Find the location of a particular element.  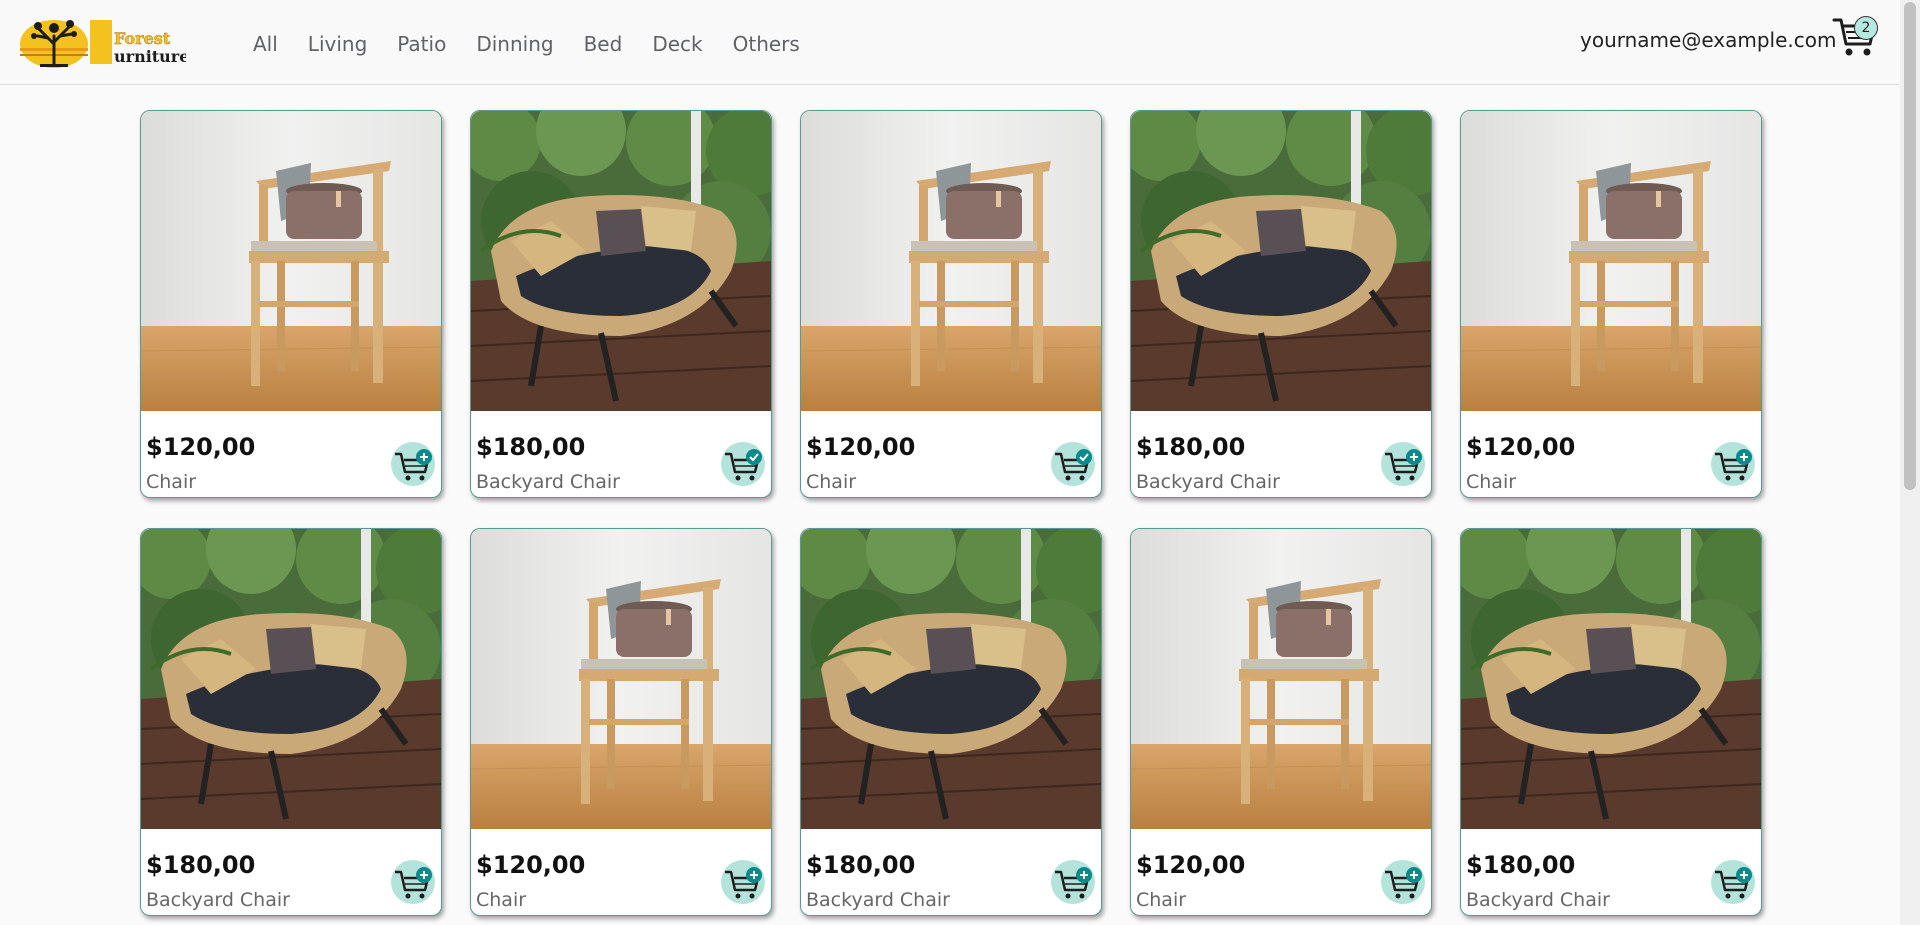

nav-link-dinning: Dinning is located at coordinates (514, 44).